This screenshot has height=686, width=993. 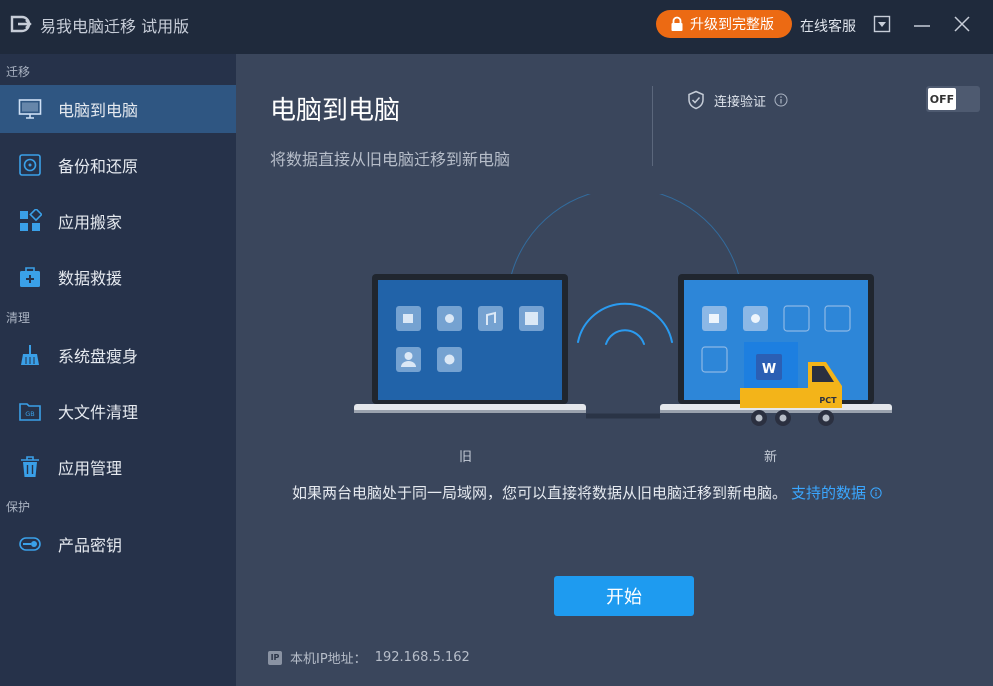 What do you see at coordinates (30, 355) in the screenshot?
I see `broom-icon` at bounding box center [30, 355].